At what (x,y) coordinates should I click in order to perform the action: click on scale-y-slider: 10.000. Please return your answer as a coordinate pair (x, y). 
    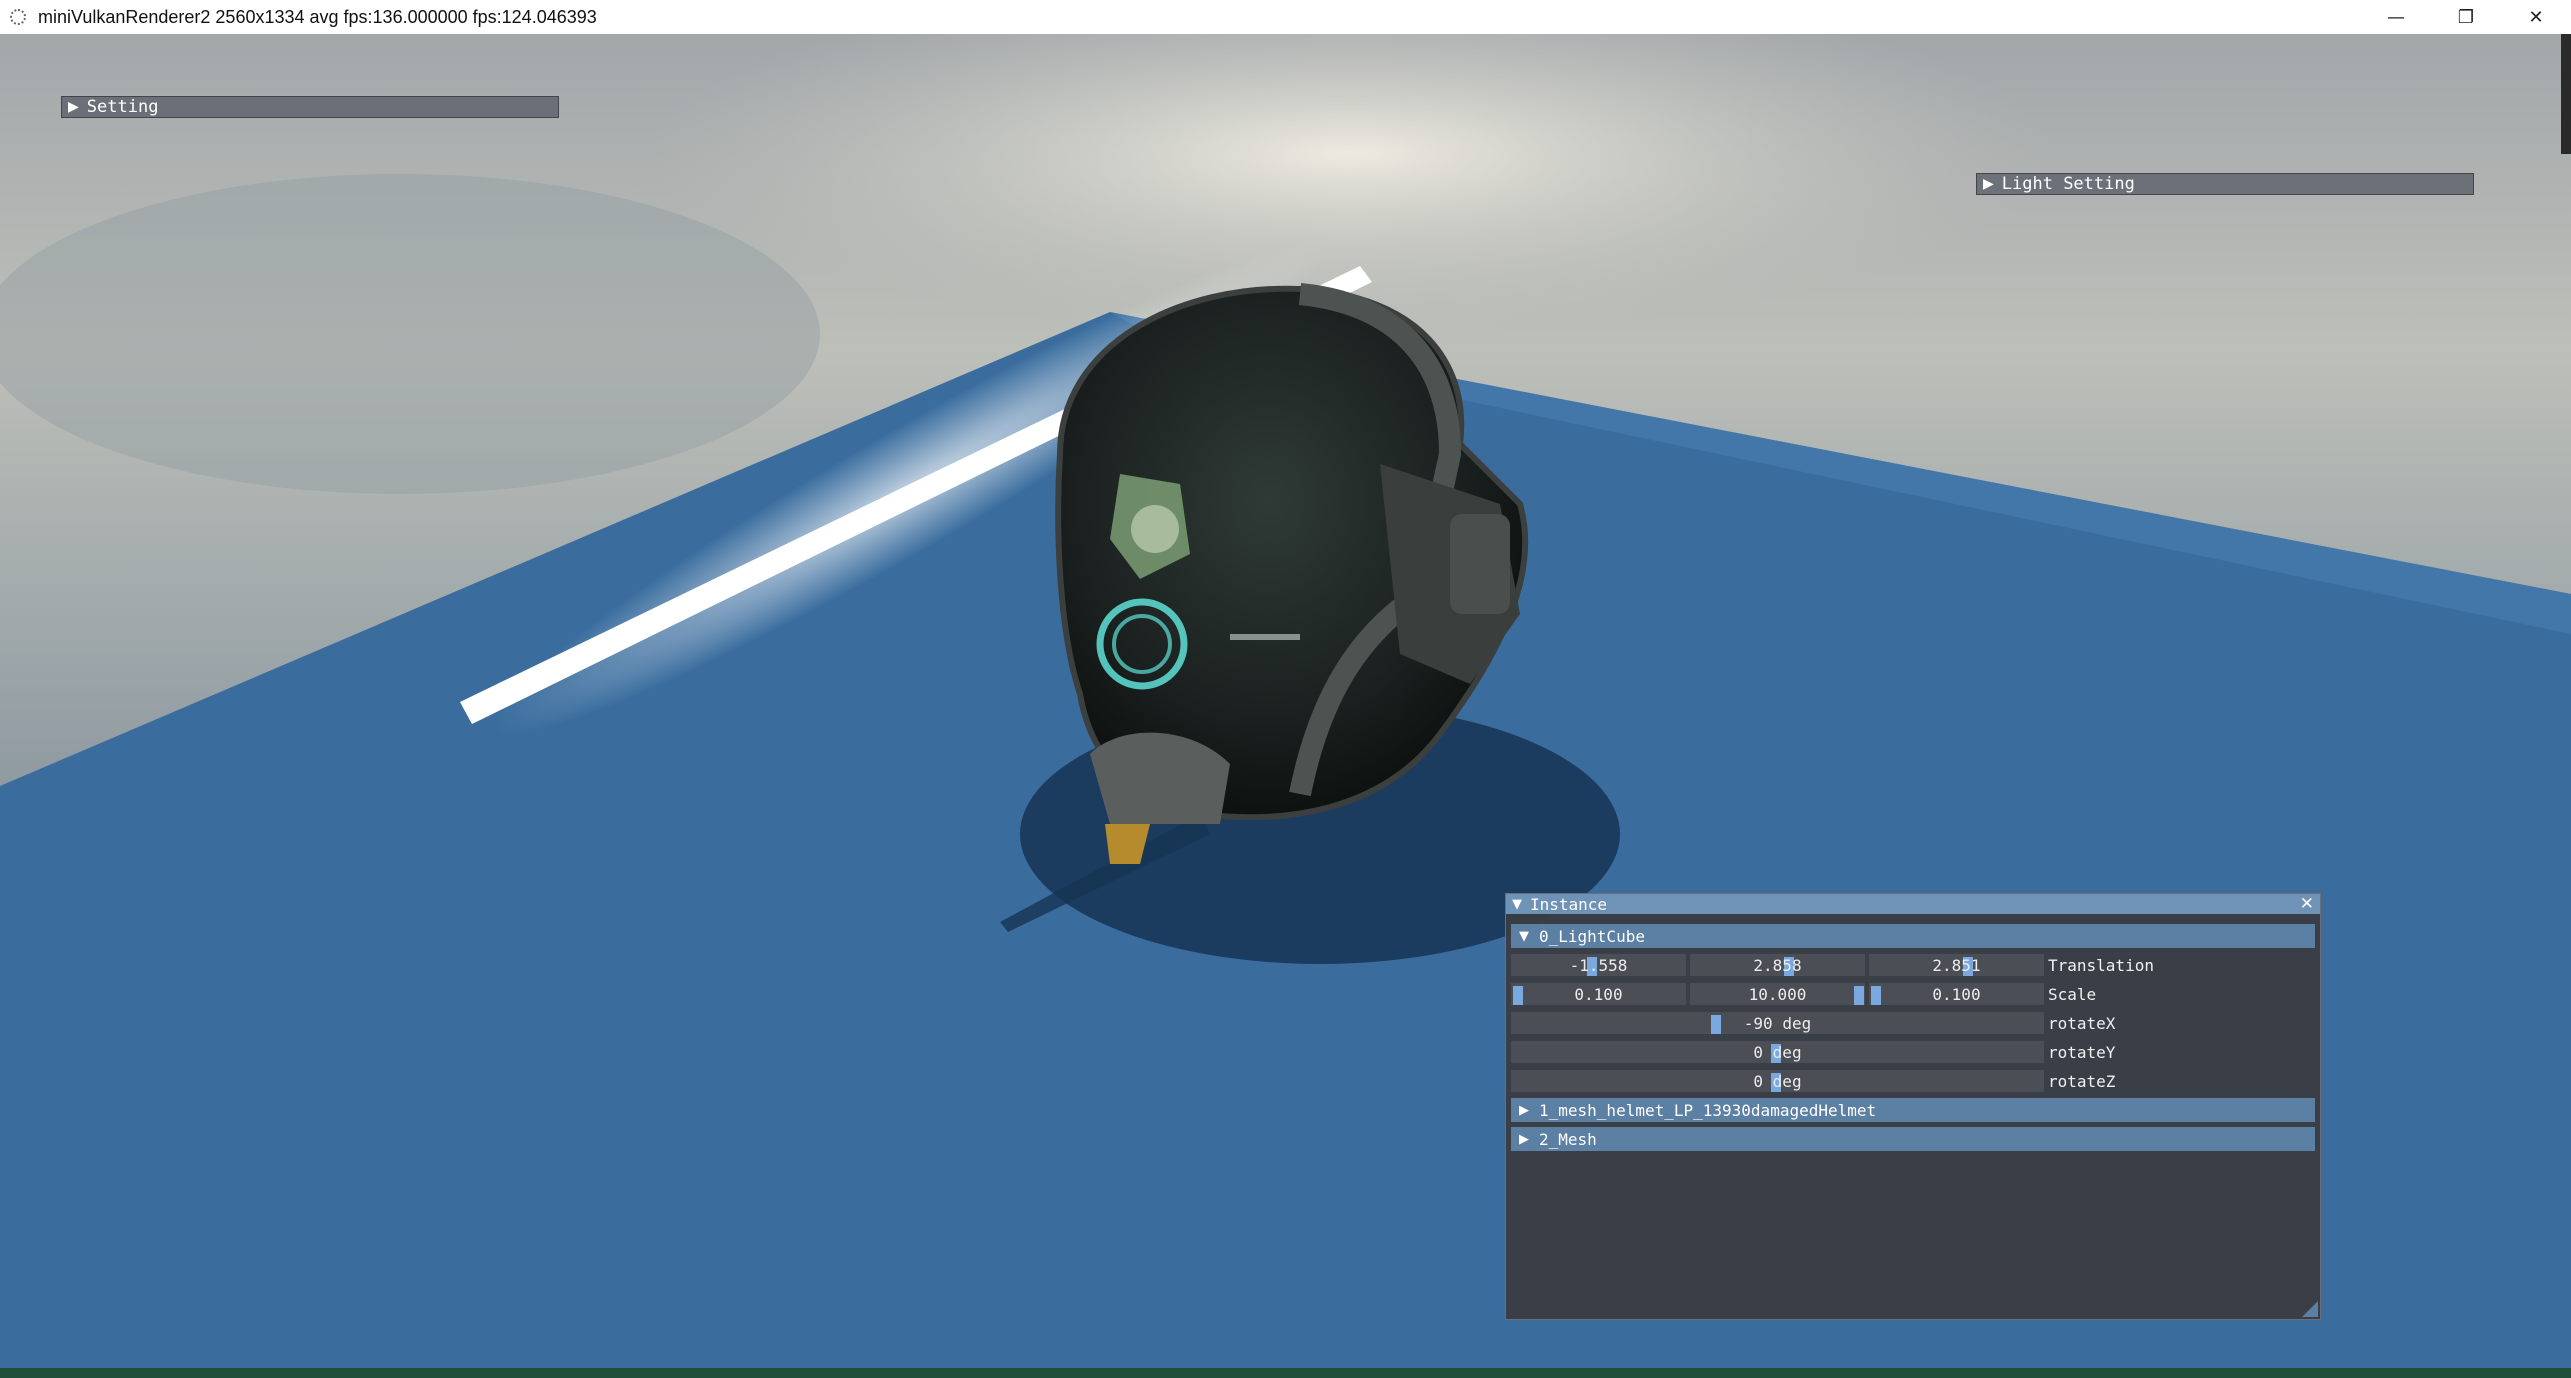
    Looking at the image, I should click on (1777, 994).